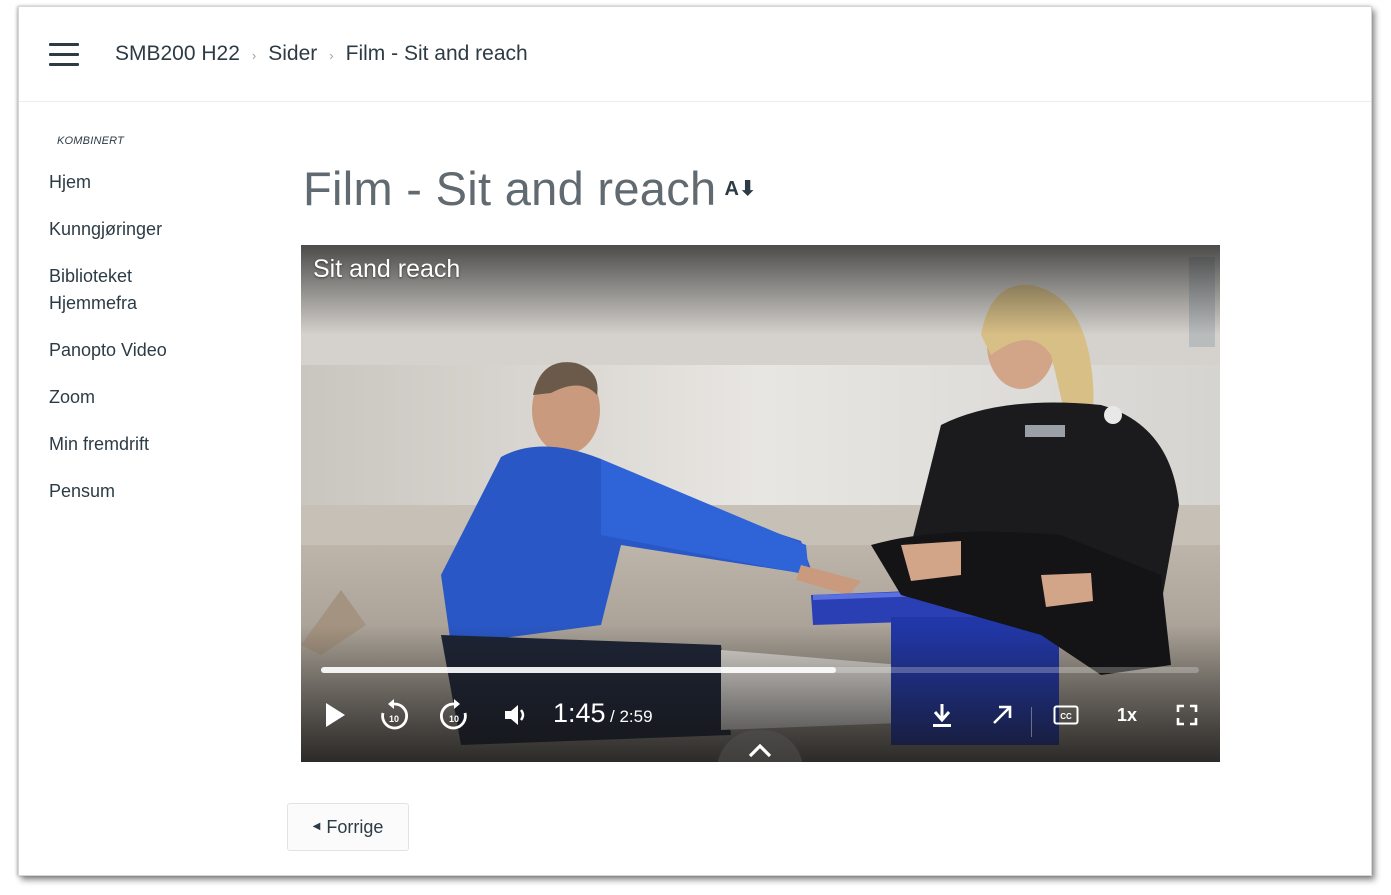  What do you see at coordinates (177, 54) in the screenshot?
I see `breadcrumb-course: SMB200 H22` at bounding box center [177, 54].